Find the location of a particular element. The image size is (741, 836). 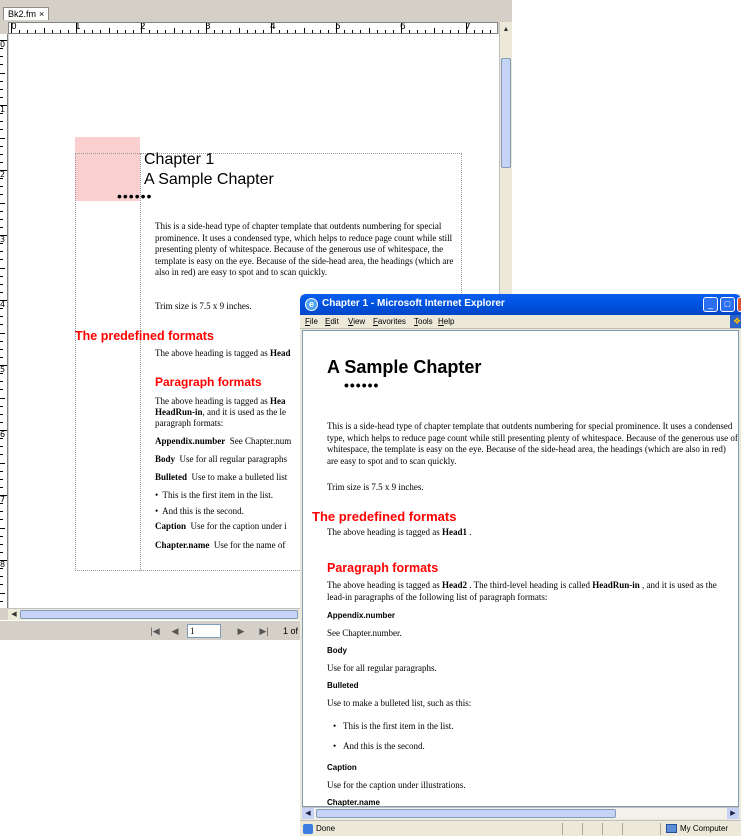

previous-page-icon: ◀ is located at coordinates (175, 631).